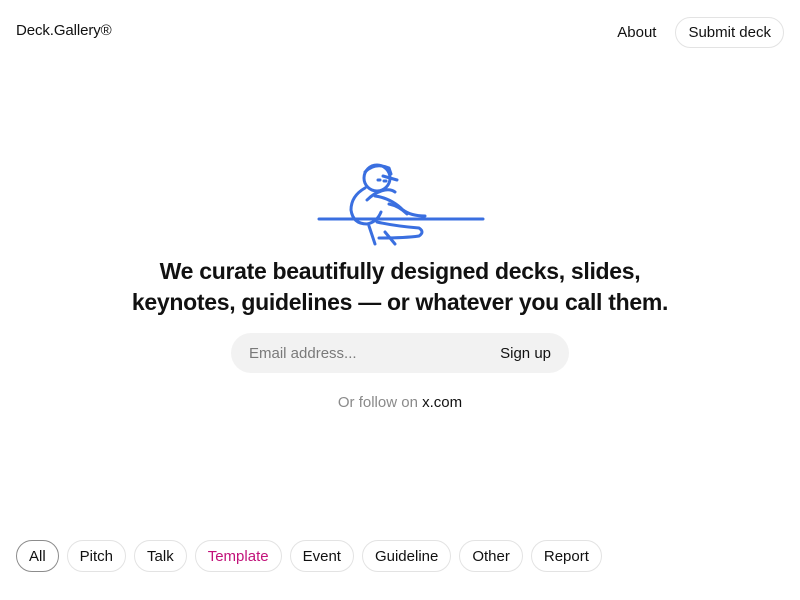 Image resolution: width=800 pixels, height=600 pixels. Describe the element at coordinates (64, 30) in the screenshot. I see `site-logo: Deck.Gallery®` at that location.